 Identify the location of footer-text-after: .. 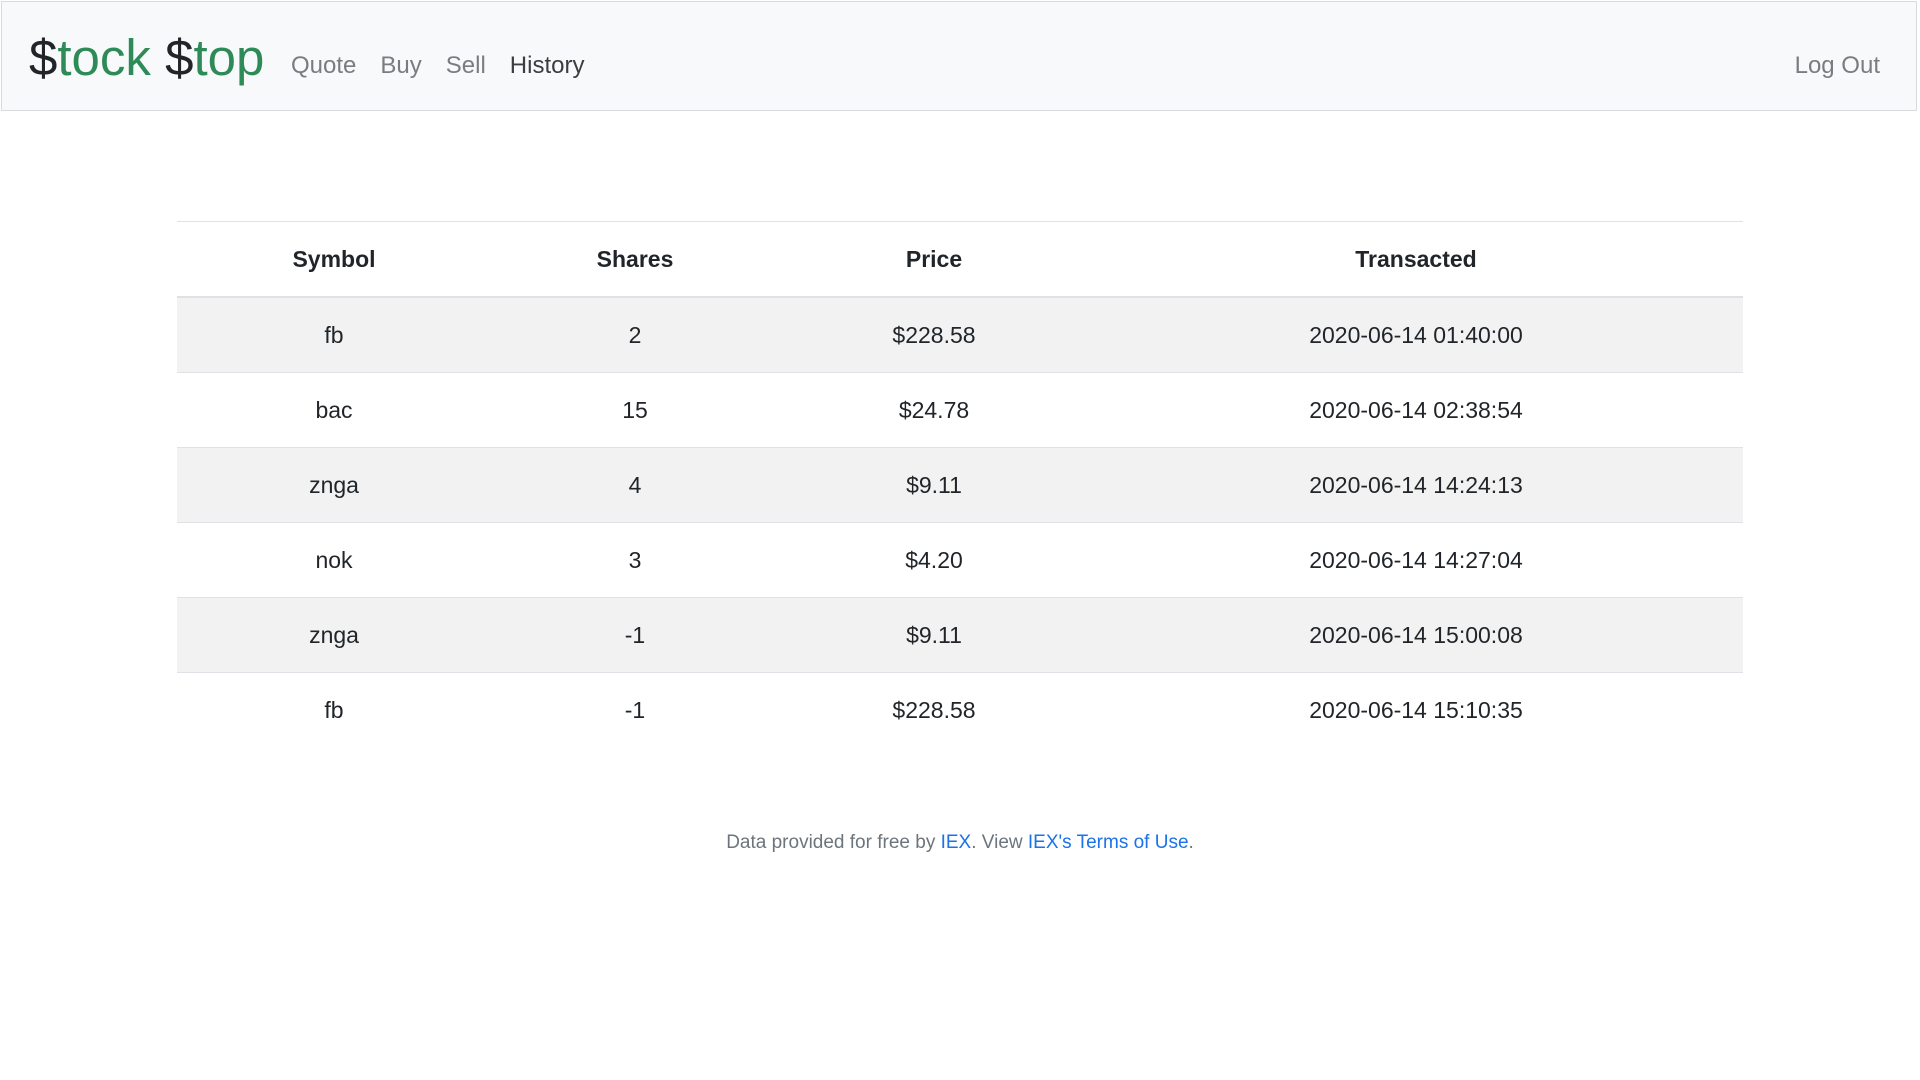
(1191, 842).